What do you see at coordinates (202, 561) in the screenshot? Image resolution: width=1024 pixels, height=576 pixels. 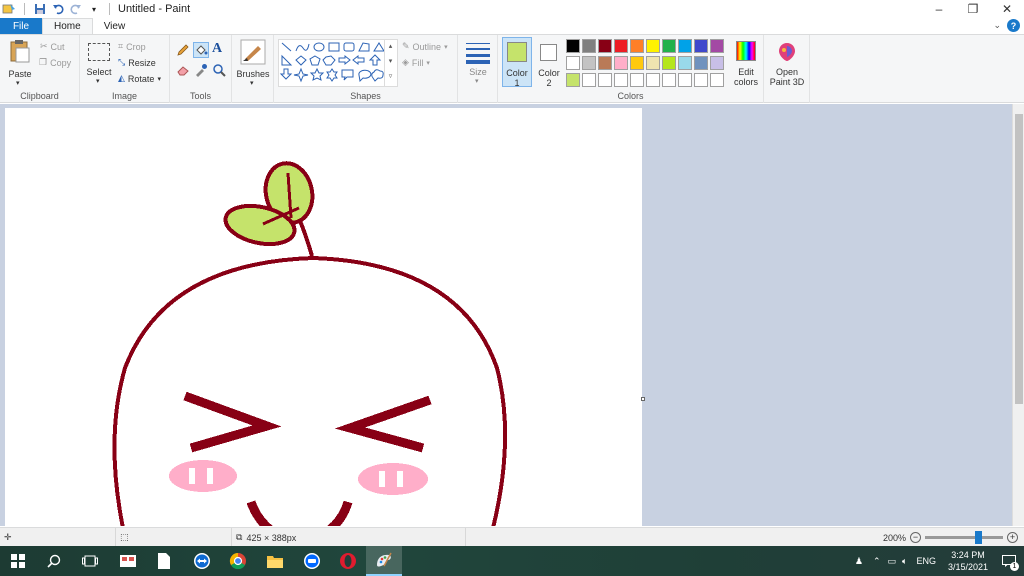 I see `taskbar-app-teamviewer` at bounding box center [202, 561].